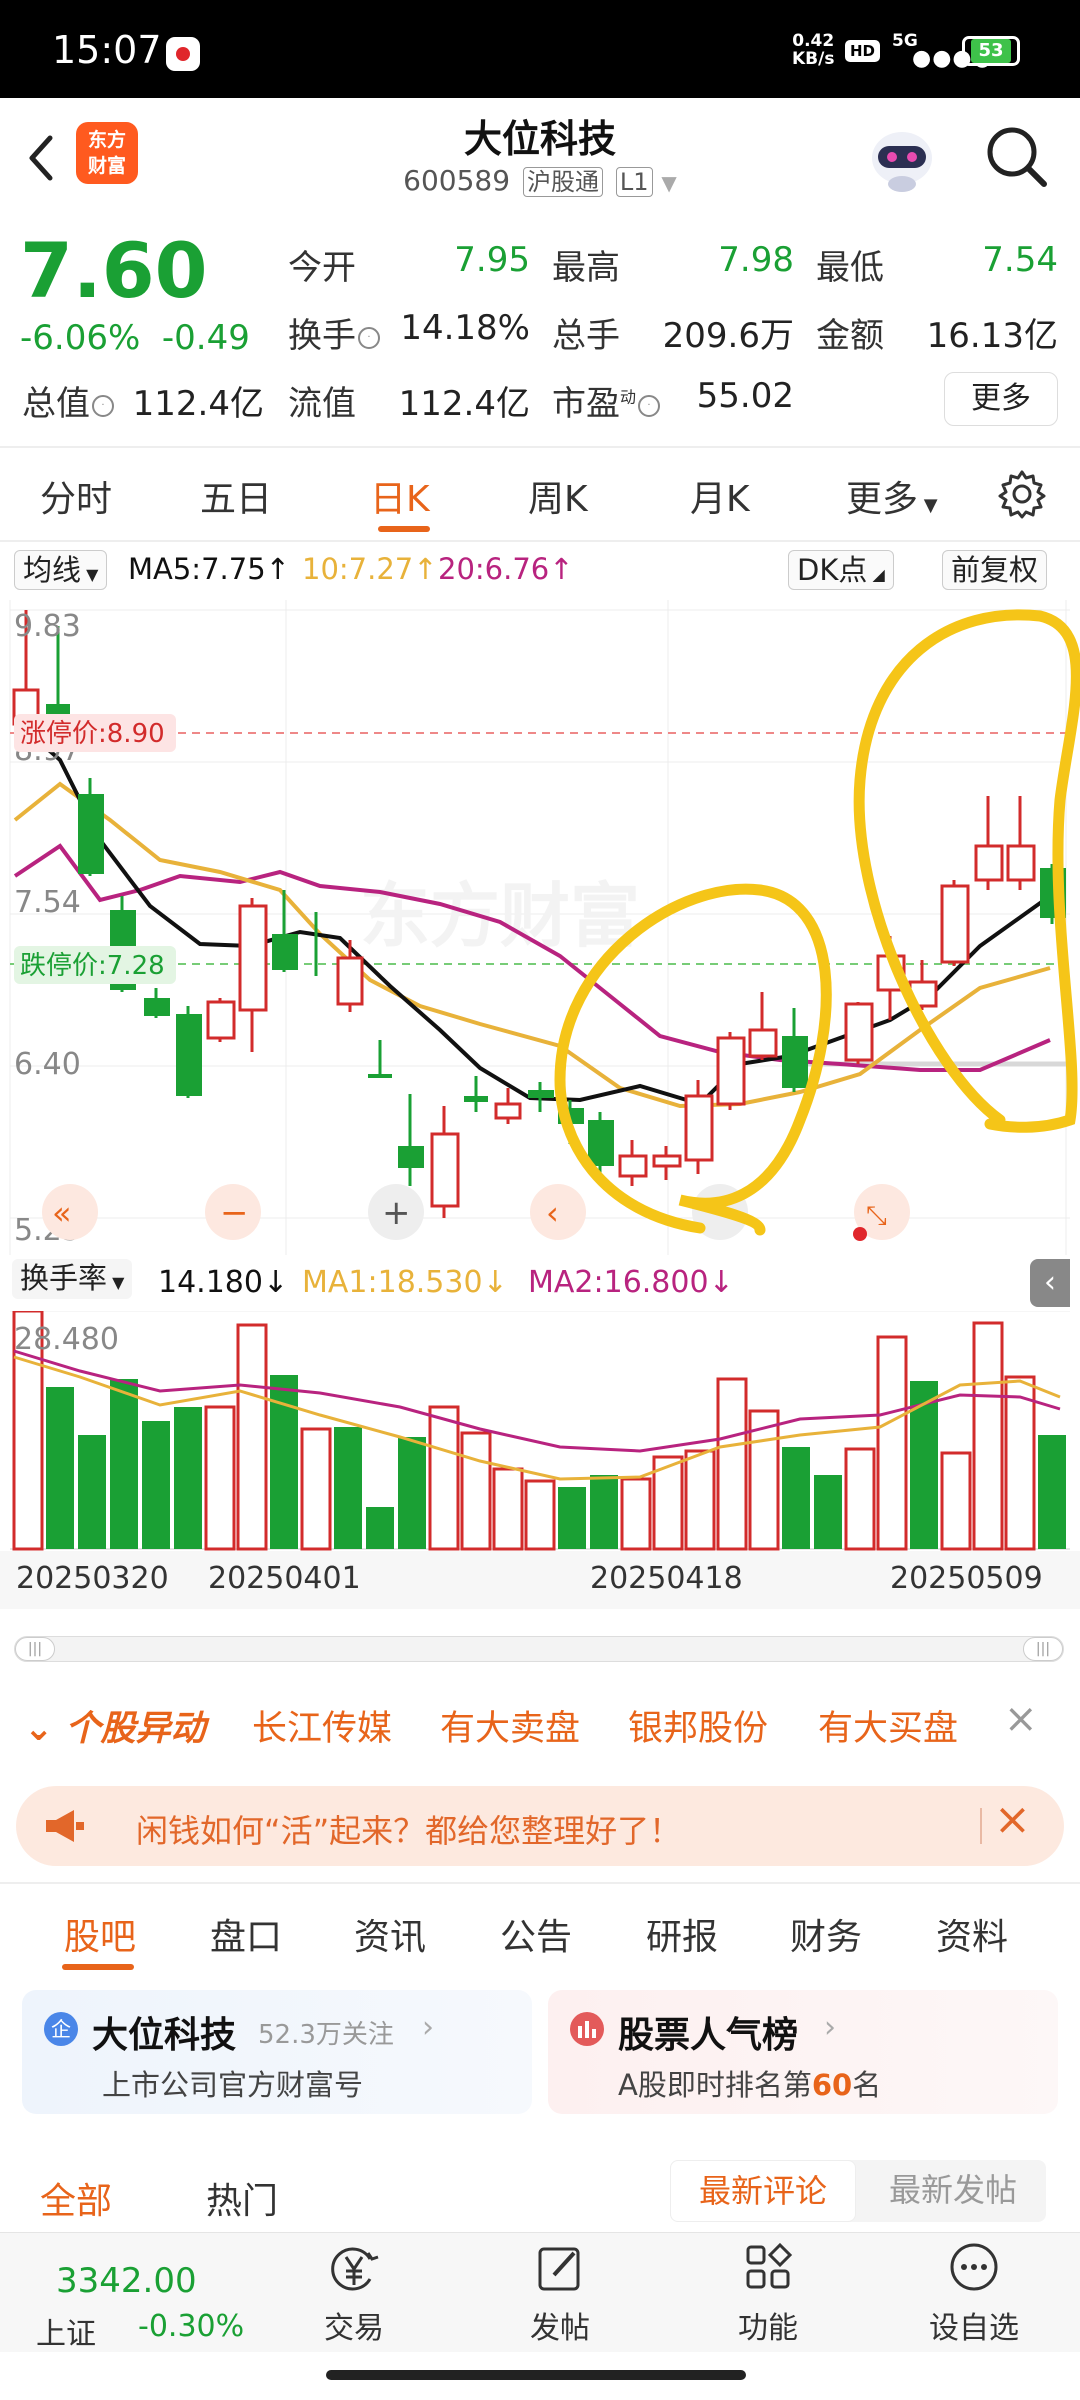  What do you see at coordinates (1050, 1283) in the screenshot?
I see `collapse-panel-icon: ‹` at bounding box center [1050, 1283].